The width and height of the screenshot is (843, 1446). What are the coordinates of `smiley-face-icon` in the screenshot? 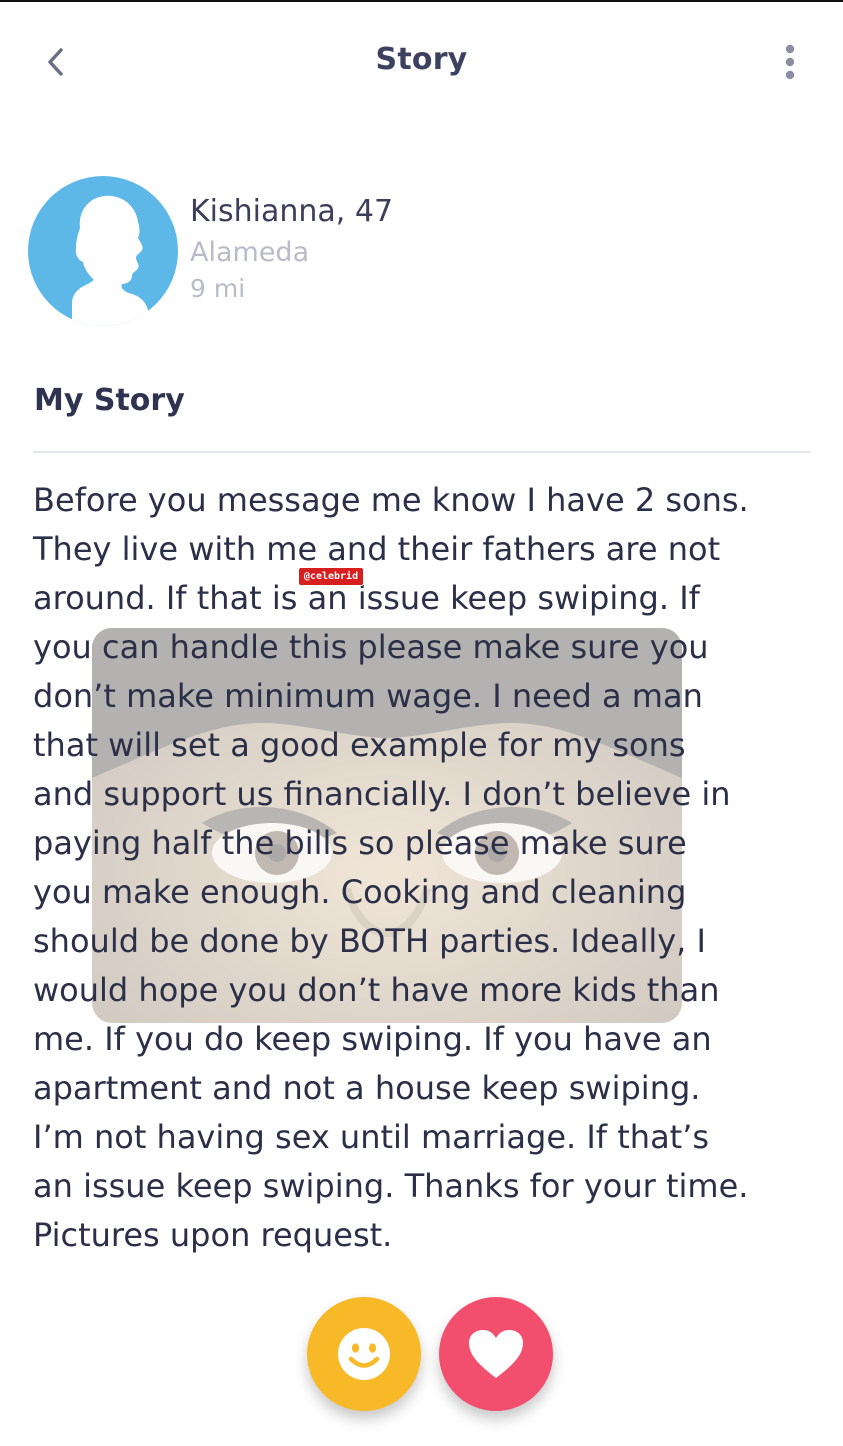 It's located at (364, 1354).